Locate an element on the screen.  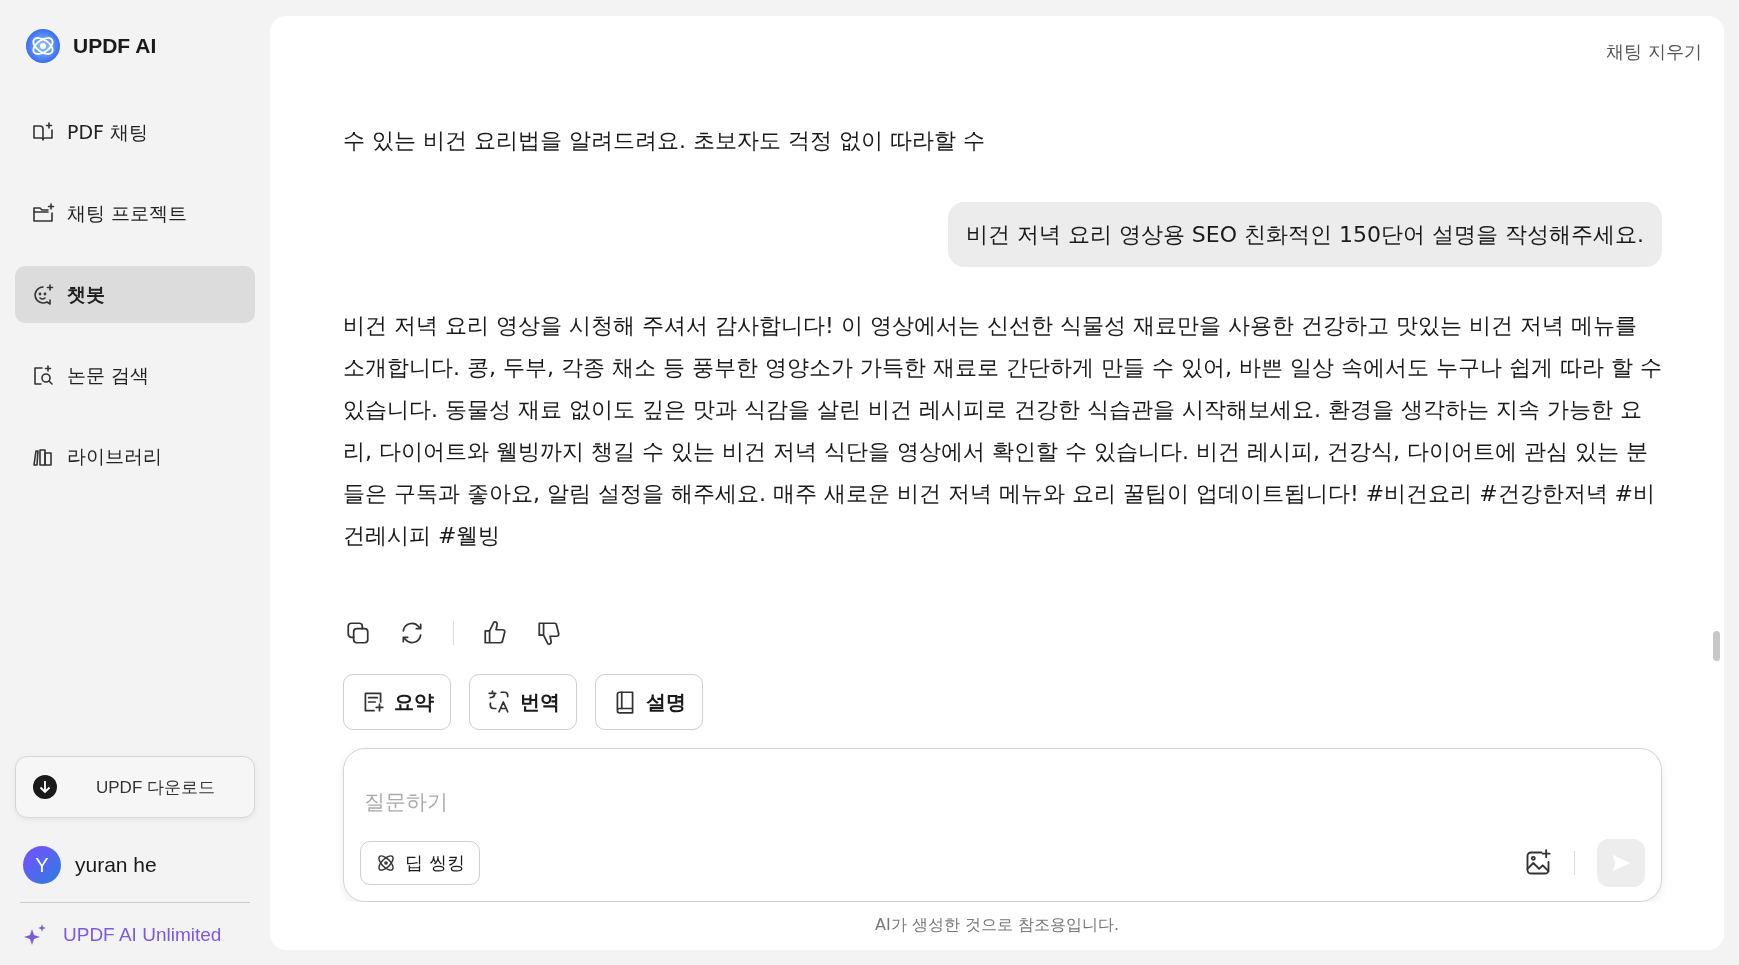
disclaimer-text: AI가 생성한 것으로 참조용입니다. is located at coordinates (997, 925).